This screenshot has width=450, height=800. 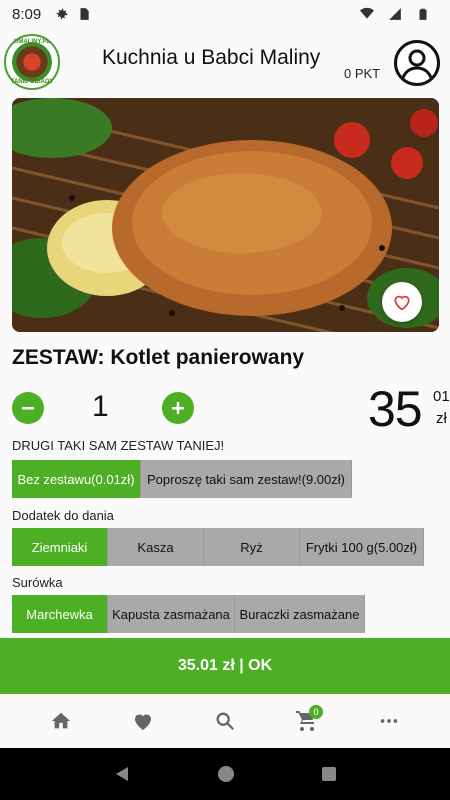 I want to click on heart-outline-icon, so click(x=402, y=303).